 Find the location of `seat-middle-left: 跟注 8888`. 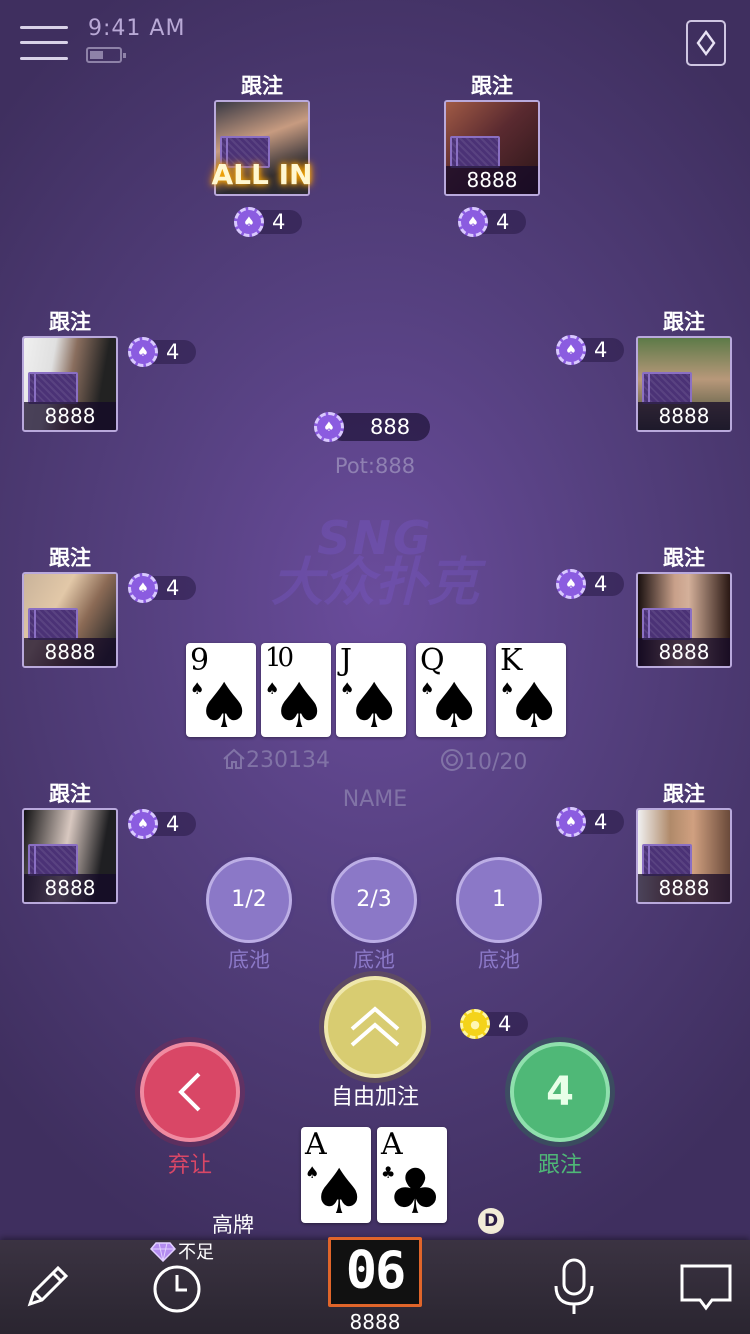

seat-middle-left: 跟注 8888 is located at coordinates (70, 607).